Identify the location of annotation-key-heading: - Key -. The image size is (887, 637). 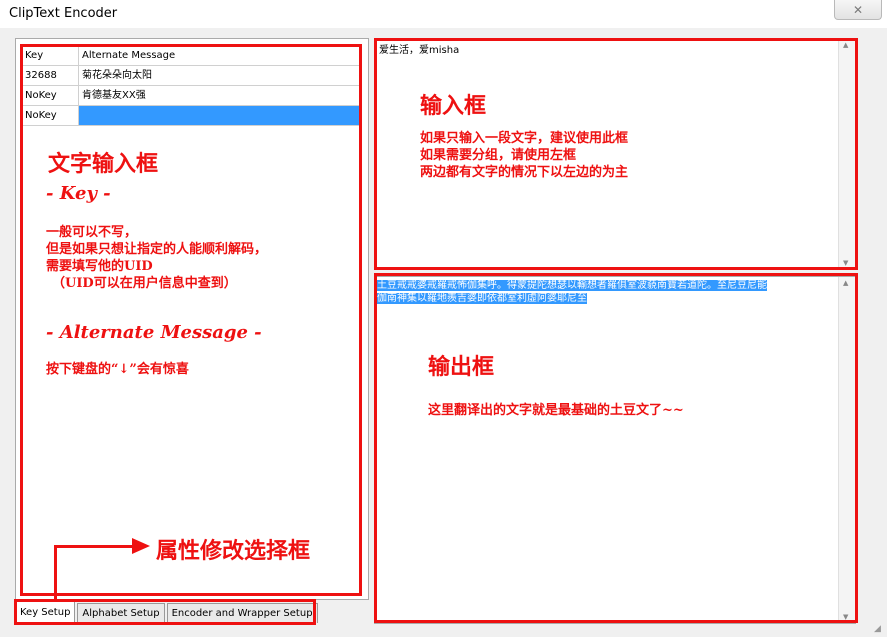
(78, 193).